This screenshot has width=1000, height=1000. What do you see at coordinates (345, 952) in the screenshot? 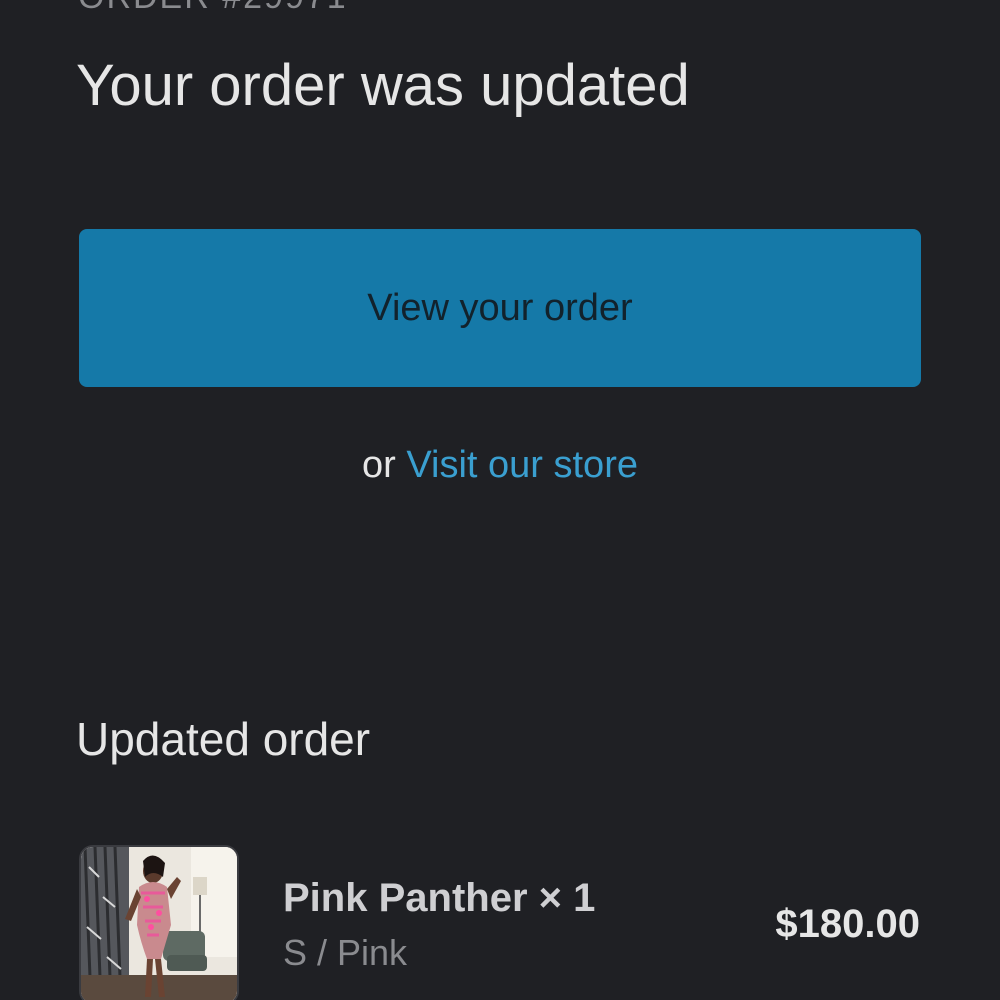
I see `product-variant: S / Pink` at bounding box center [345, 952].